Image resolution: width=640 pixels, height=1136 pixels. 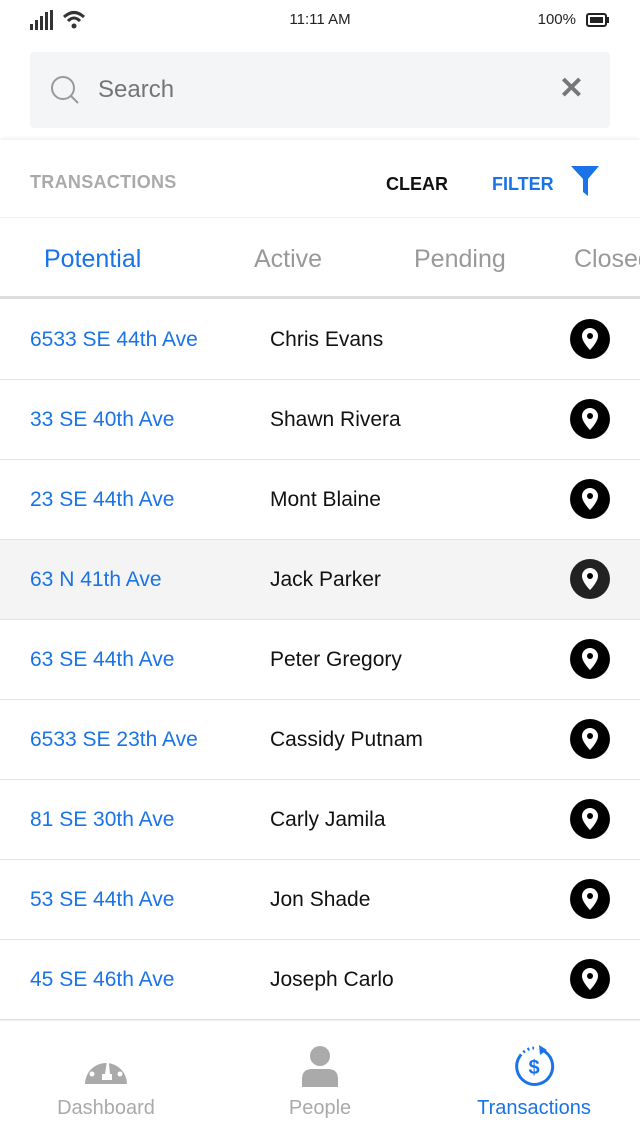 I want to click on battery-icon, so click(x=597, y=19).